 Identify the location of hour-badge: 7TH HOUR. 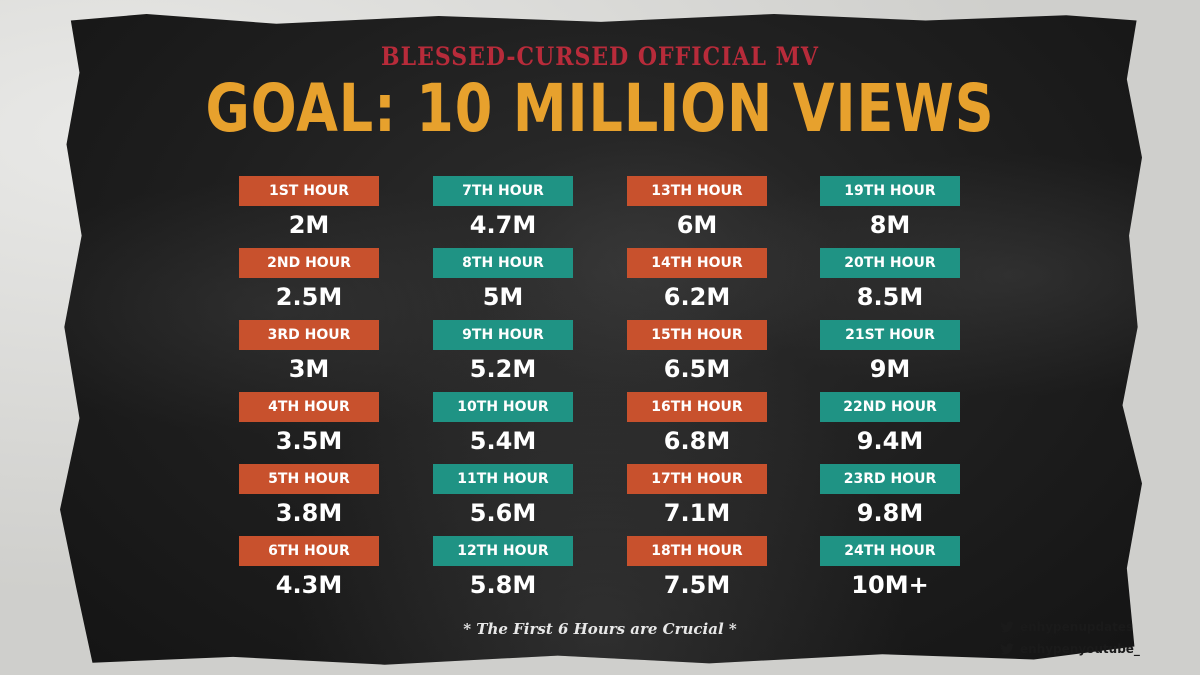
(503, 191).